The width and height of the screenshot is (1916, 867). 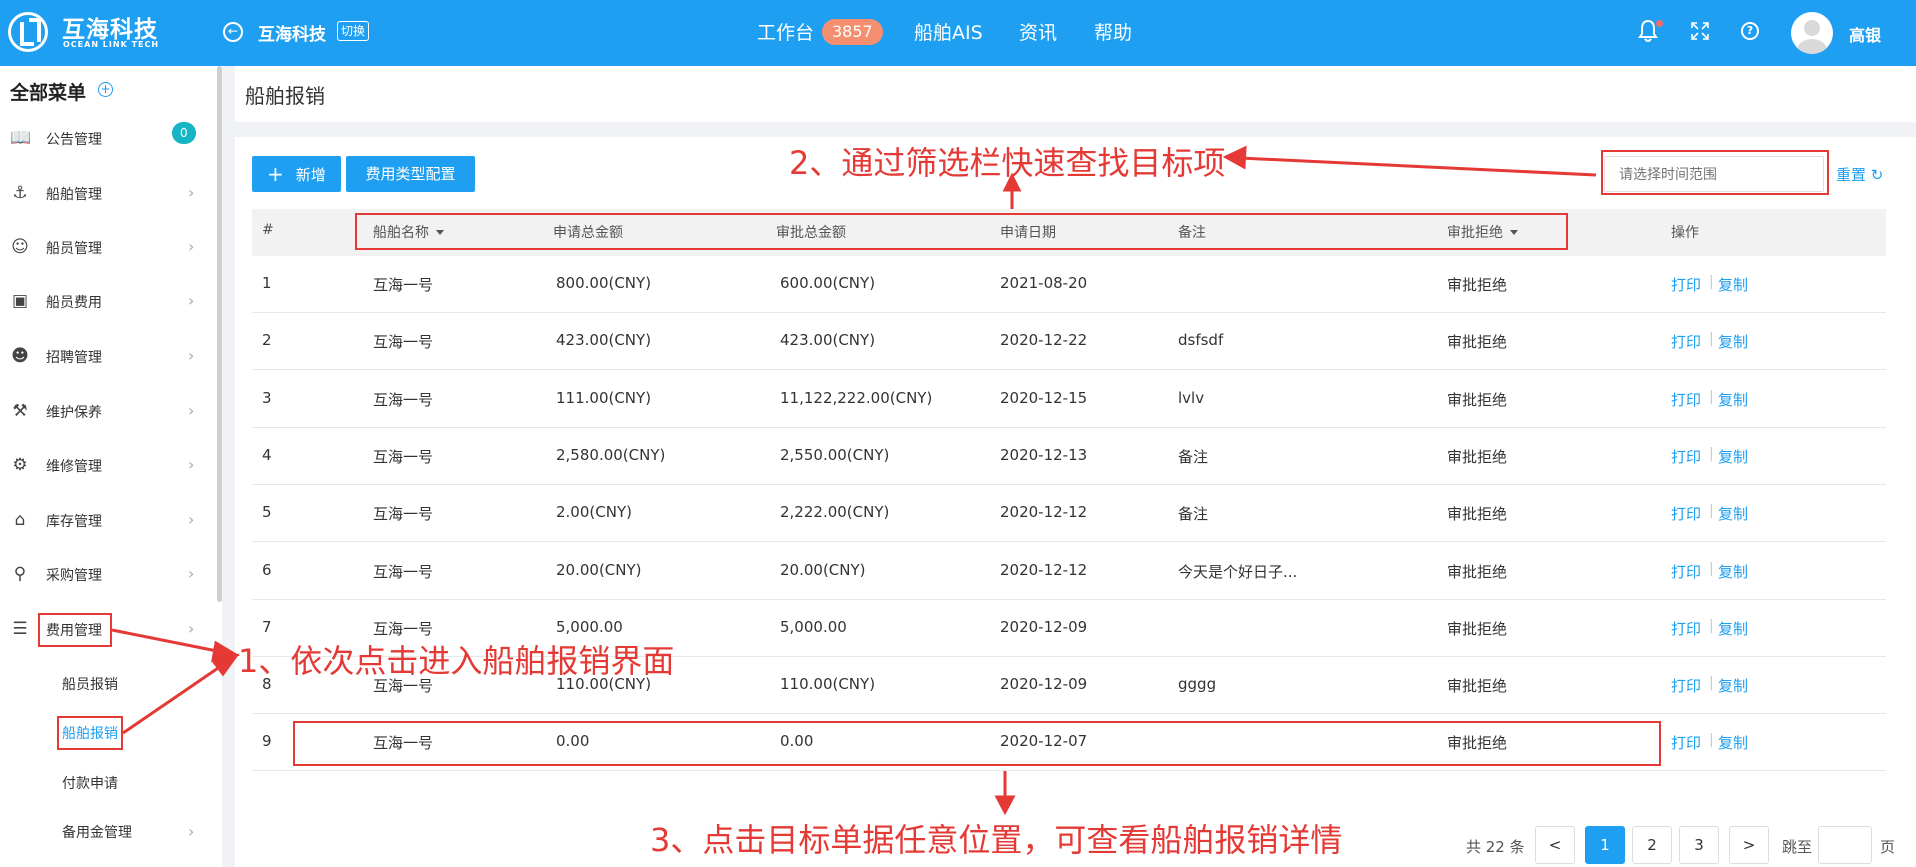 What do you see at coordinates (219, 334) in the screenshot?
I see `sidebar-scrollbar` at bounding box center [219, 334].